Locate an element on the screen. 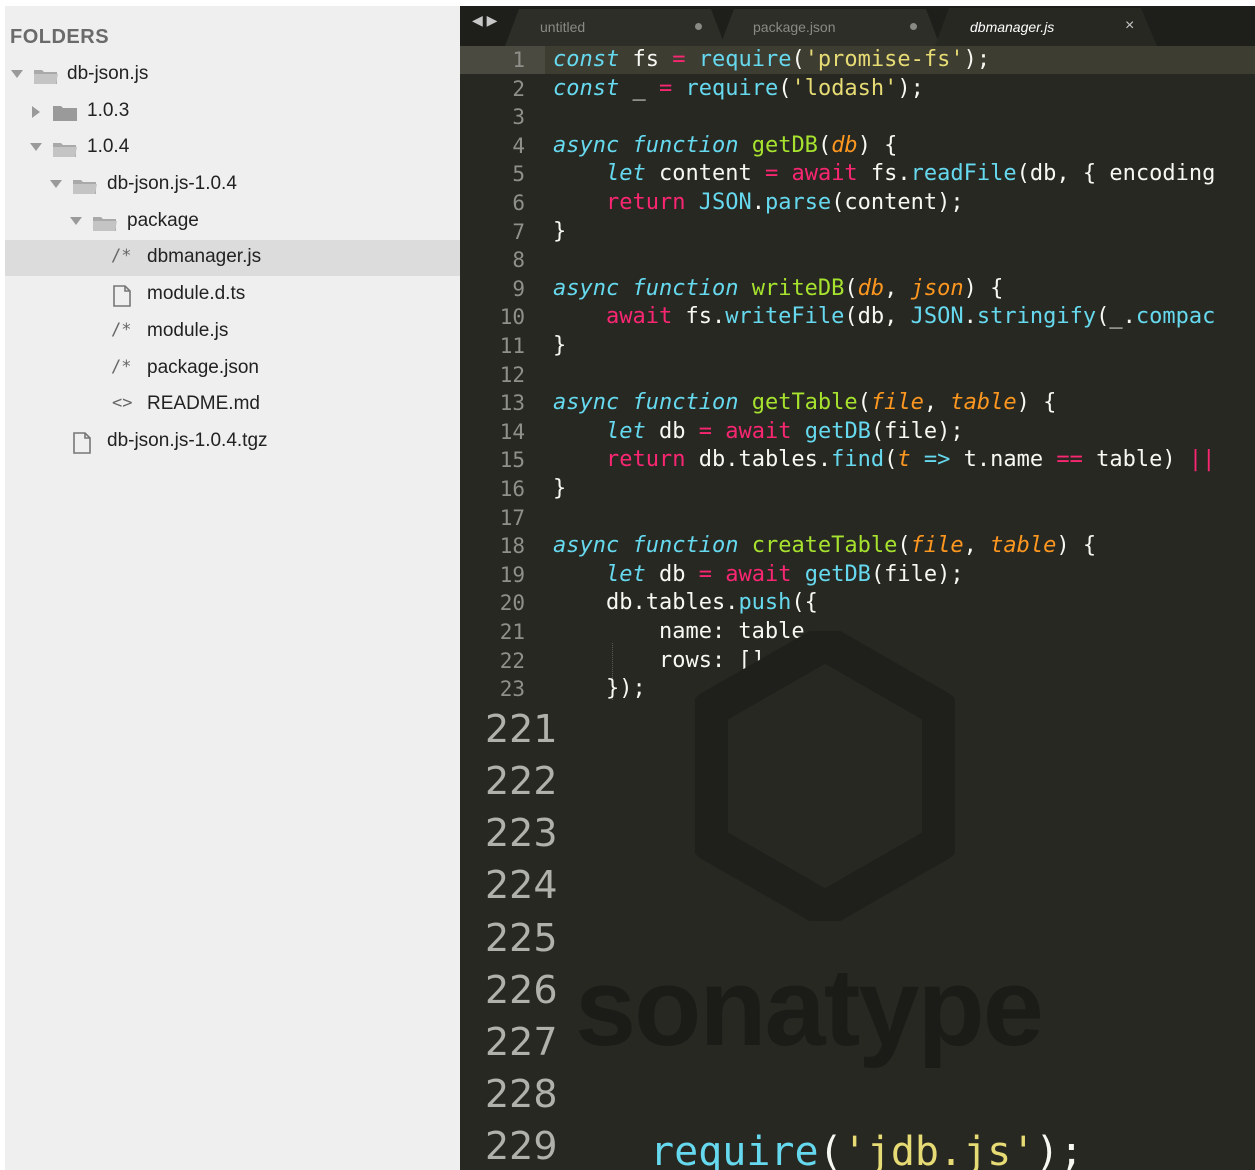 This screenshot has height=1170, width=1255. tree-item-tgz: db-json.js-1.0.4.tgz is located at coordinates (232, 442).